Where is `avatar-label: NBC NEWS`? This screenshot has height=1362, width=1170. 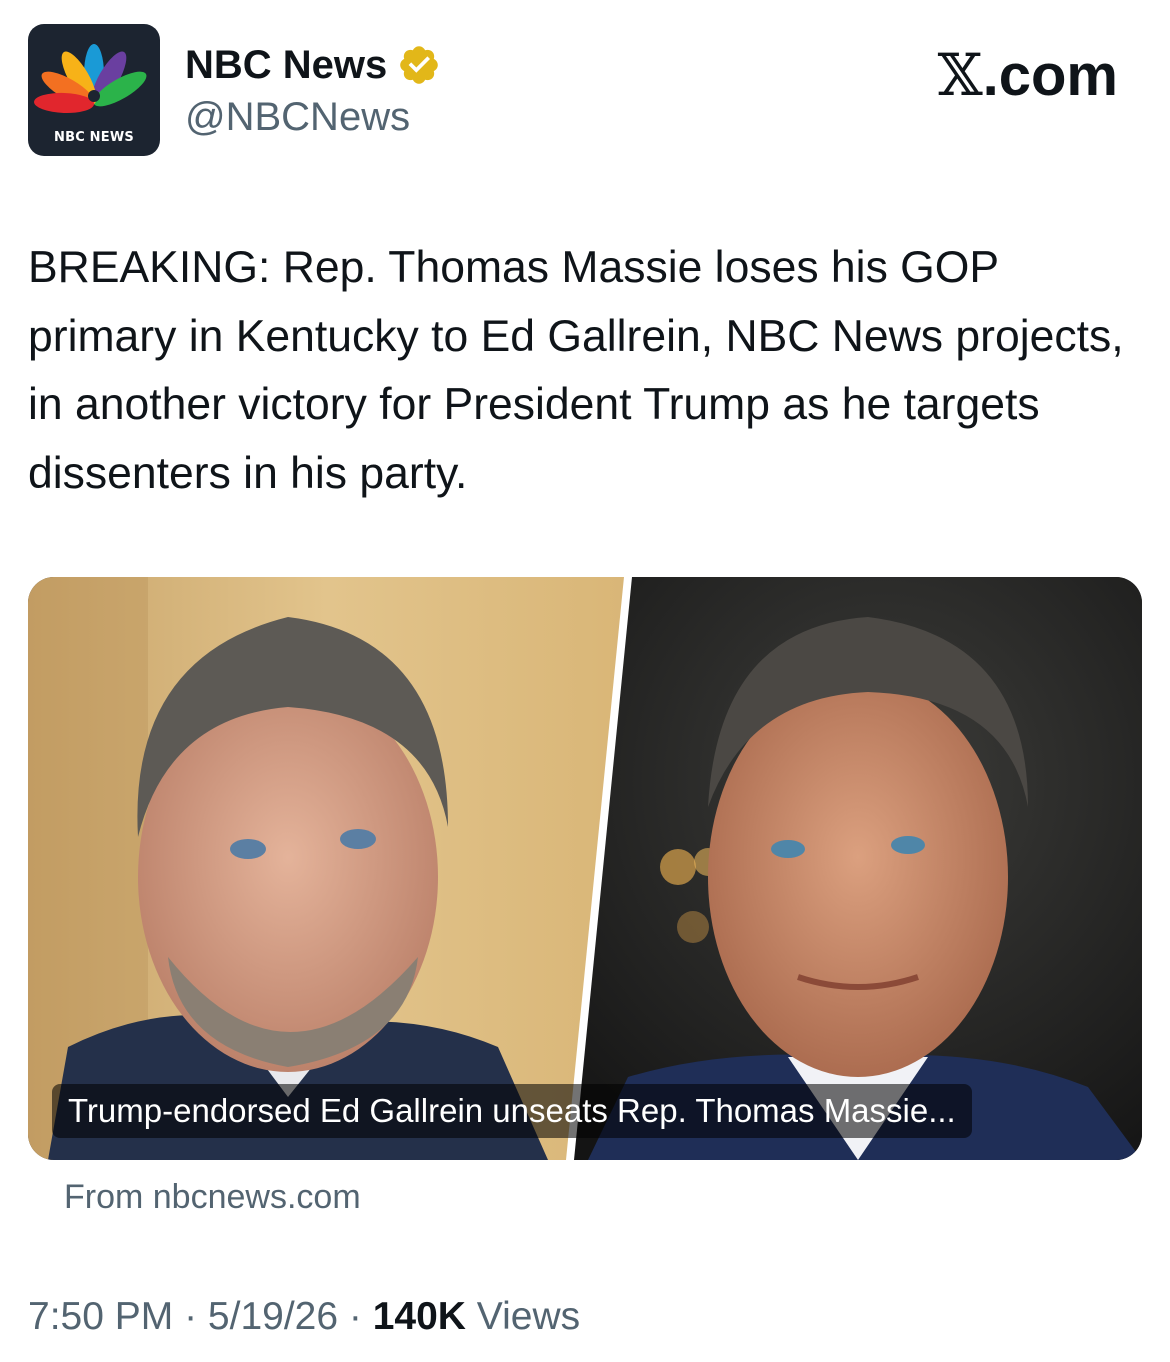 avatar-label: NBC NEWS is located at coordinates (94, 137).